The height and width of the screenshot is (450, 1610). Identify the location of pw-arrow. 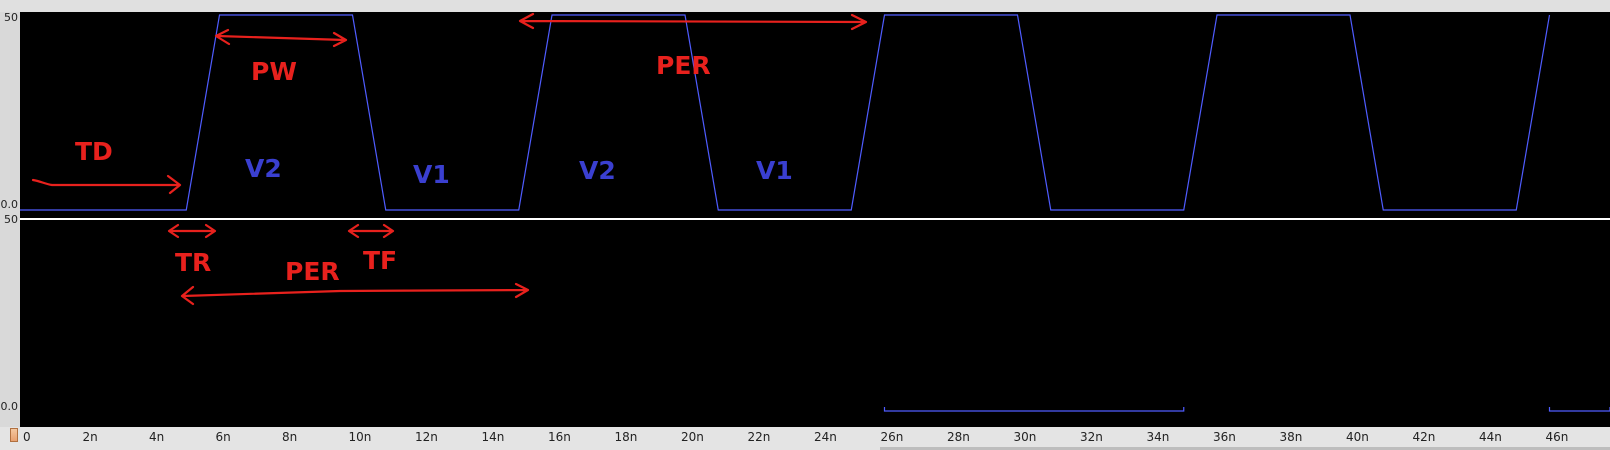
(281, 38).